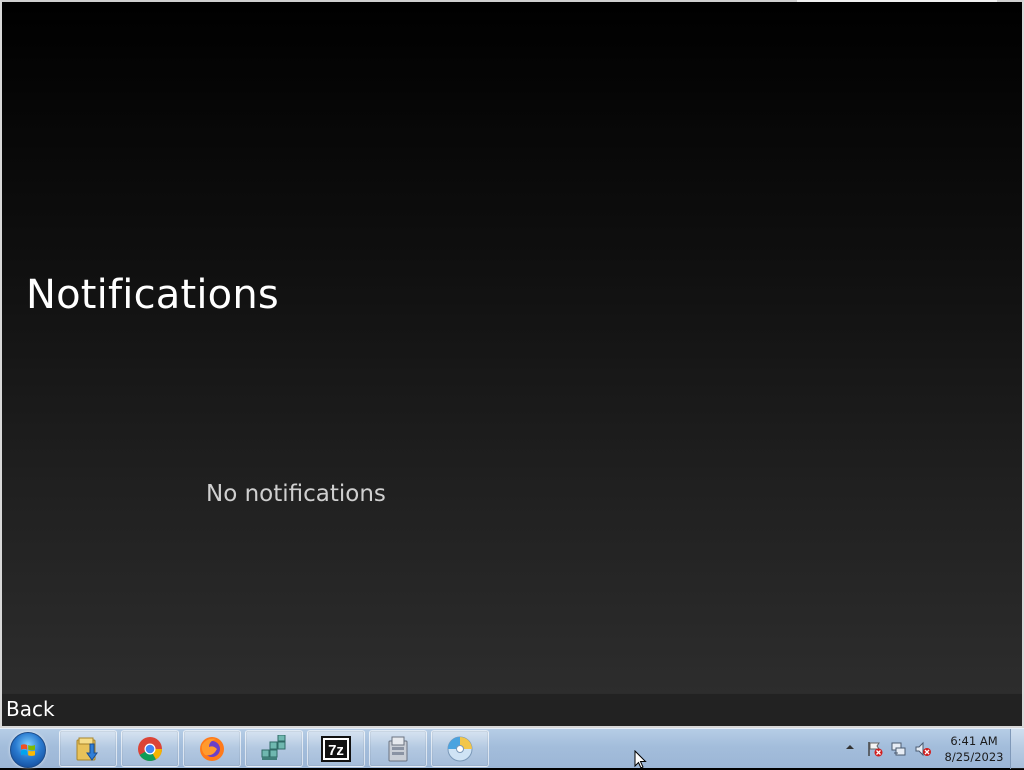 The image size is (1024, 770). I want to click on action-center-flag-icon, so click(875, 749).